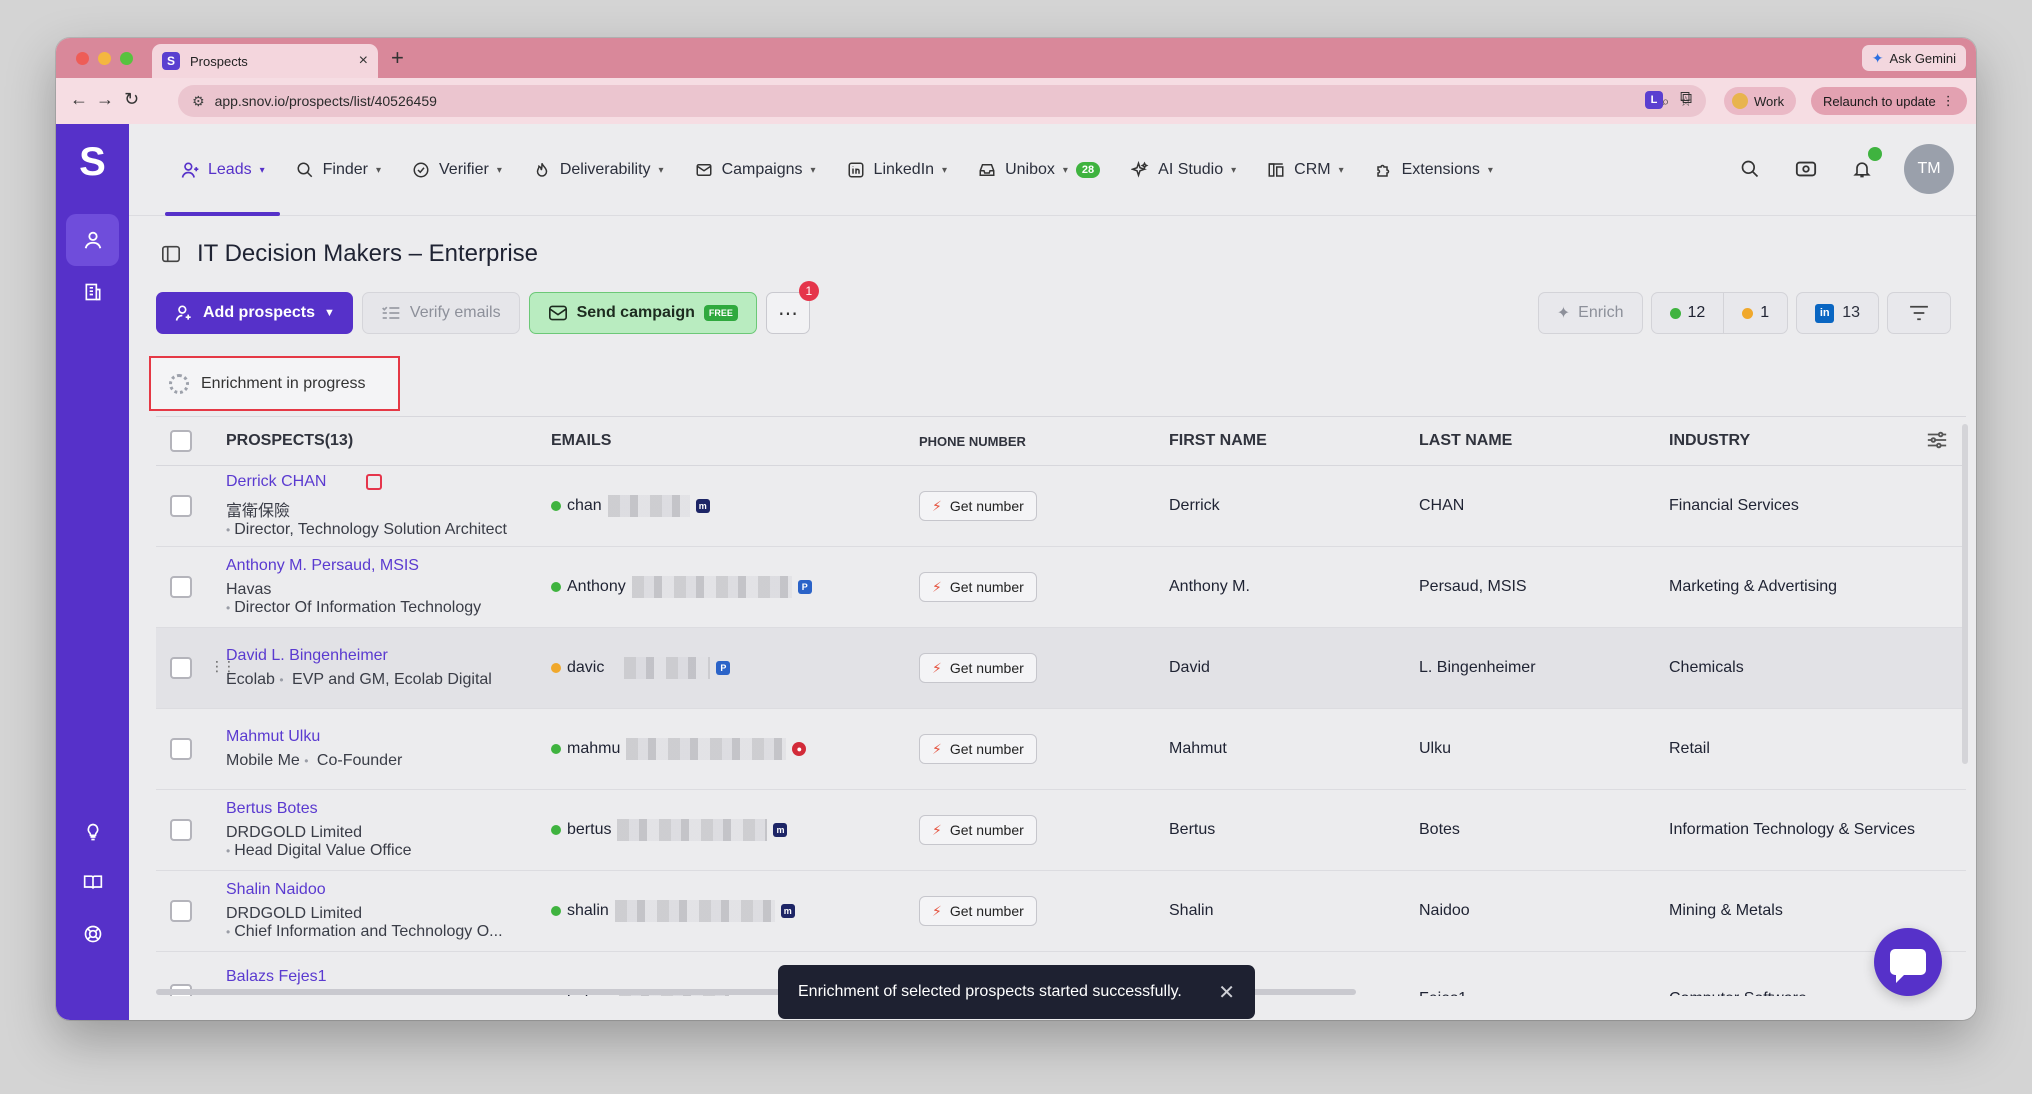 This screenshot has height=1094, width=2032. What do you see at coordinates (363, 61) in the screenshot?
I see `tab-close-icon: ×` at bounding box center [363, 61].